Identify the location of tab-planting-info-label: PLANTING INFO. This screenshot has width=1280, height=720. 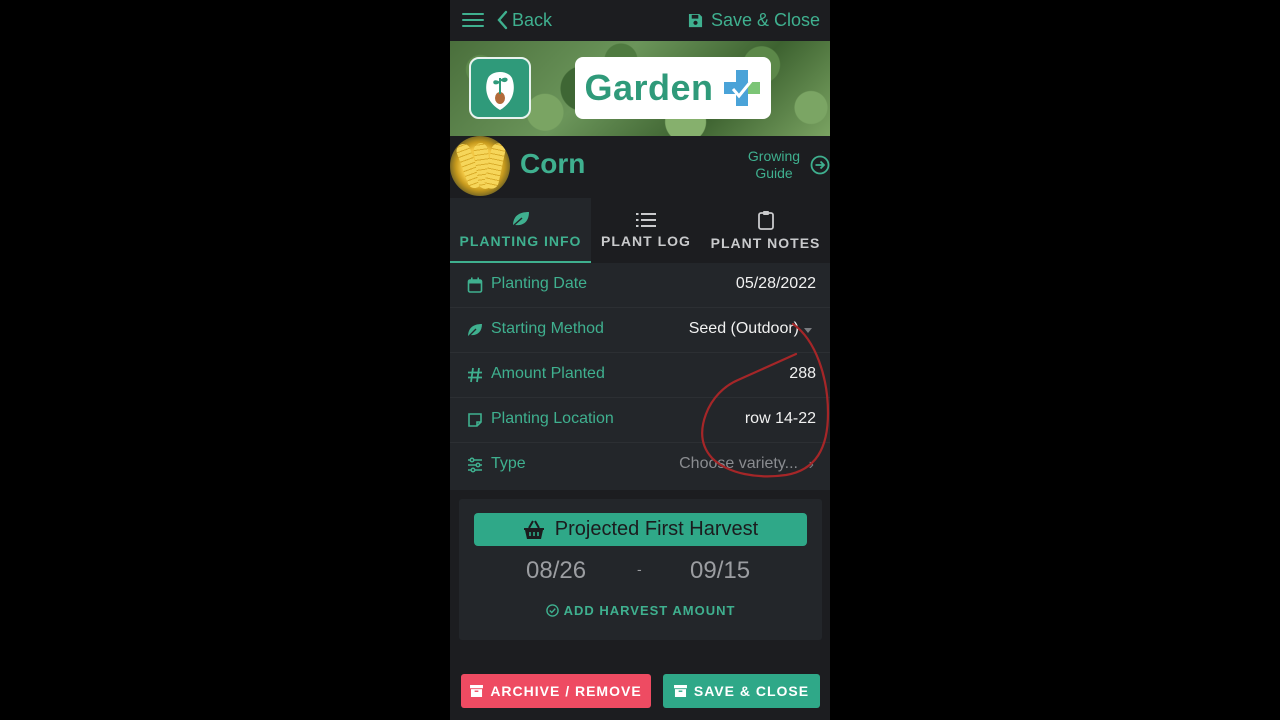
(520, 241).